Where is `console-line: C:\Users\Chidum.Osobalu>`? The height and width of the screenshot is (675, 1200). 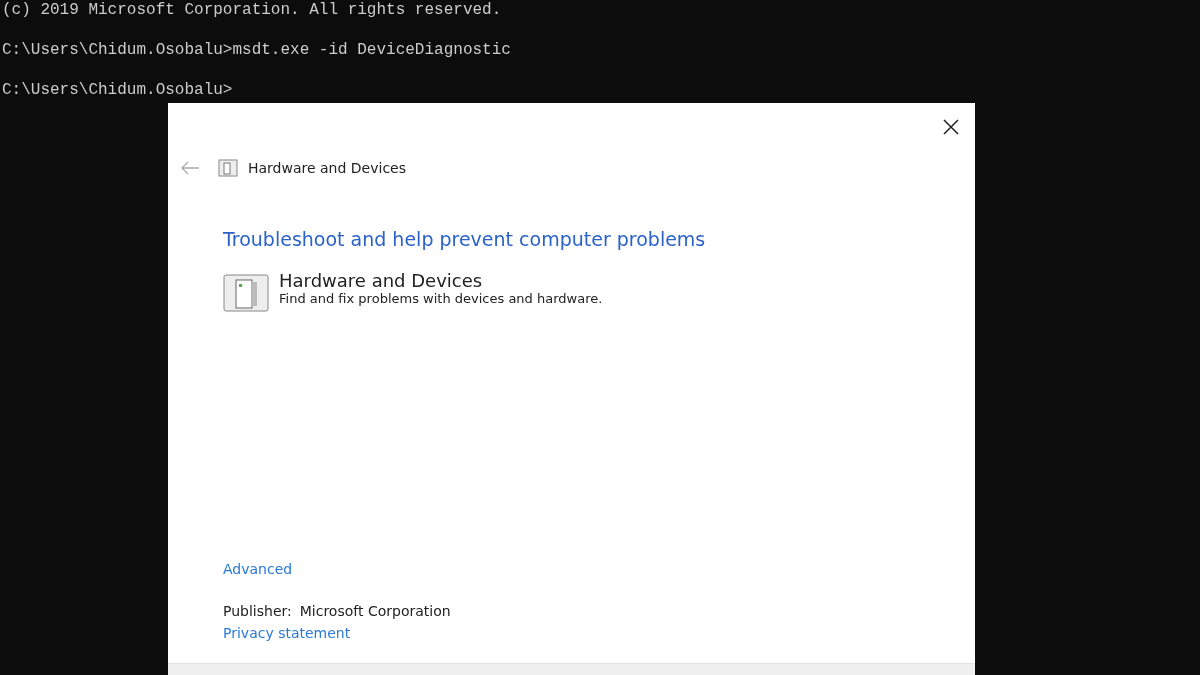
console-line: C:\Users\Chidum.Osobalu> is located at coordinates (117, 90).